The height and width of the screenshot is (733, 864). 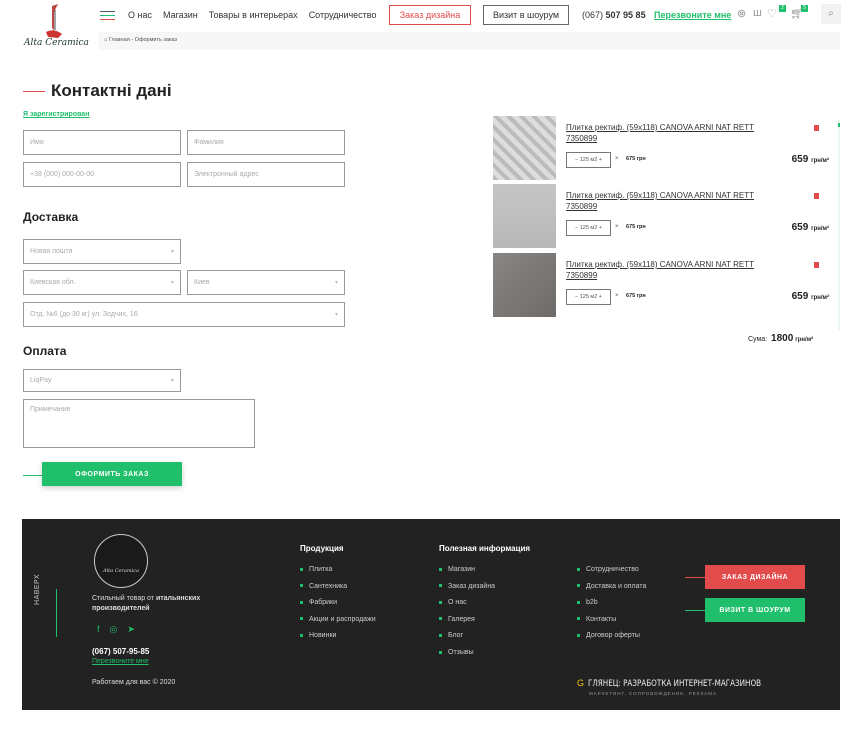 I want to click on footer-link: Акции и распродажи, so click(x=338, y=624).